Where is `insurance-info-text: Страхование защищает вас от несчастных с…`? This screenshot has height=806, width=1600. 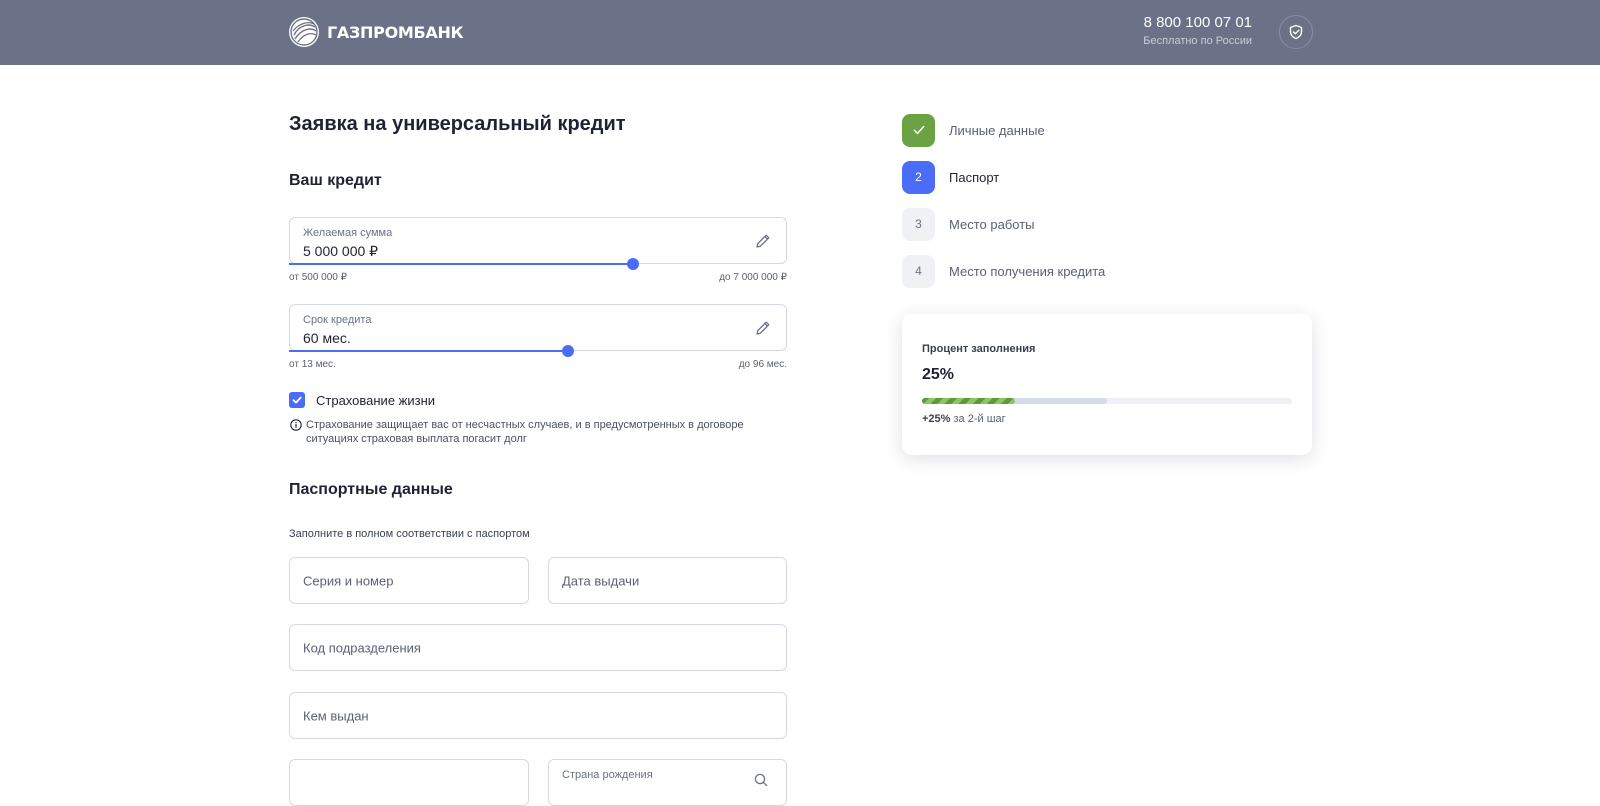
insurance-info-text: Страхование защищает вас от несчастных с… is located at coordinates (525, 432).